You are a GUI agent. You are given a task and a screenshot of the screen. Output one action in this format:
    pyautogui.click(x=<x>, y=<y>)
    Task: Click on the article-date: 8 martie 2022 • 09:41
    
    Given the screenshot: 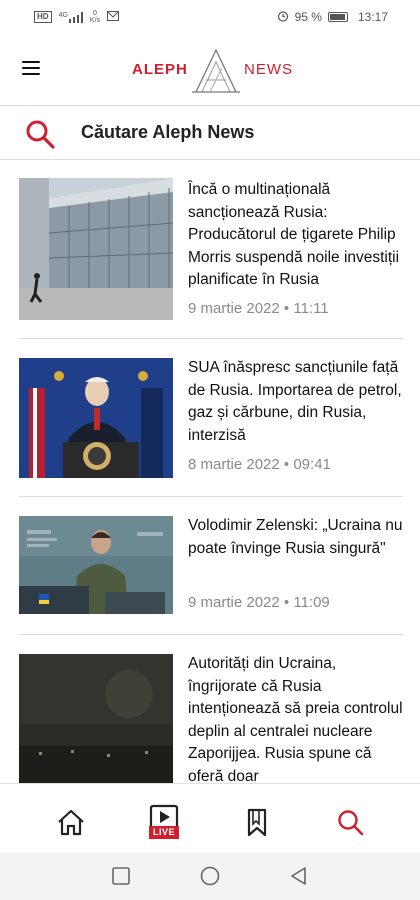 What is the action you would take?
    pyautogui.click(x=259, y=464)
    